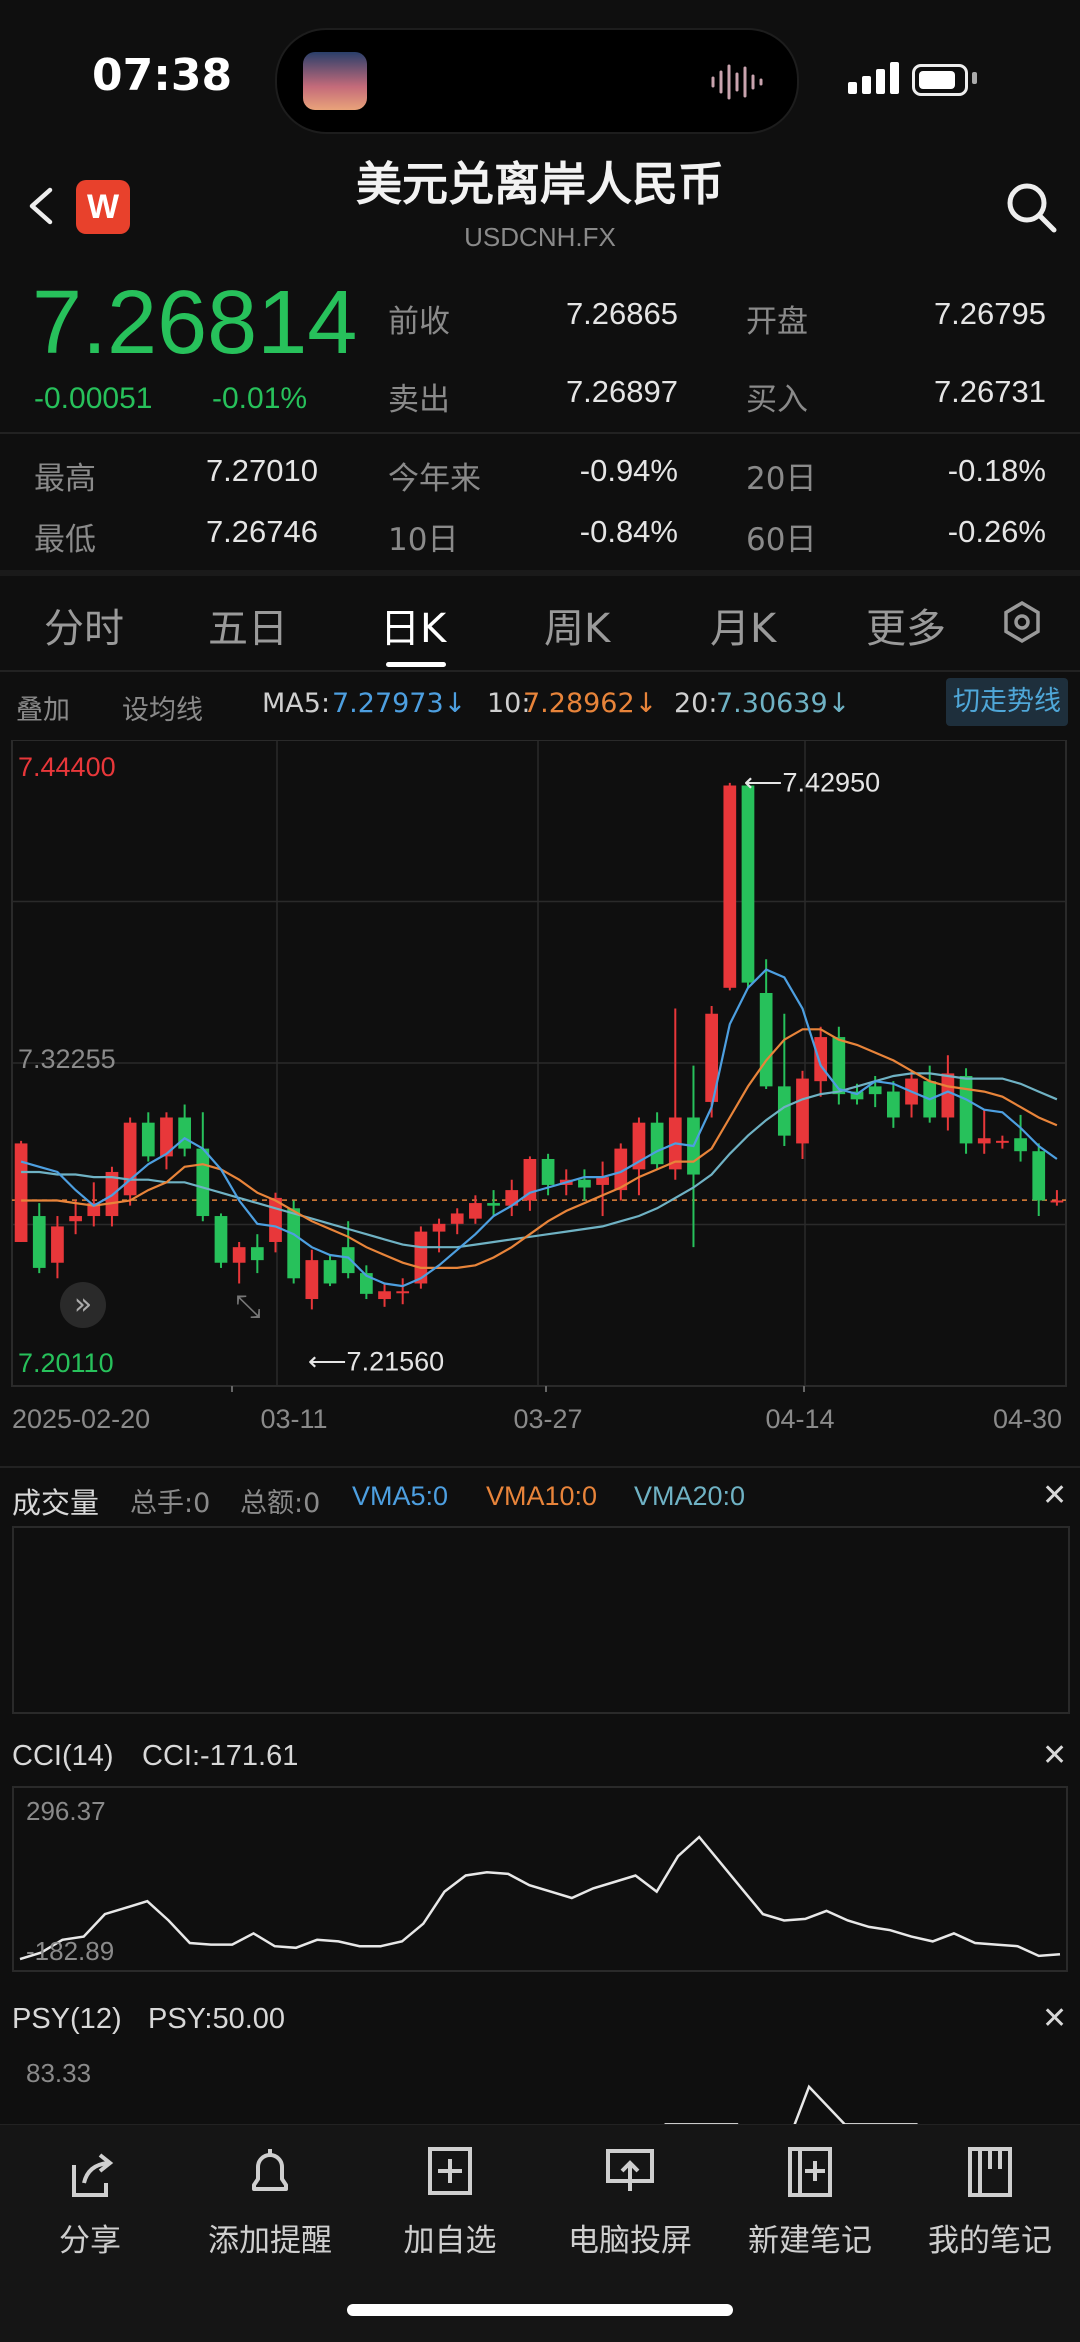 This screenshot has width=1080, height=2342. What do you see at coordinates (577, 625) in the screenshot?
I see `tab-weekly-k: 周K` at bounding box center [577, 625].